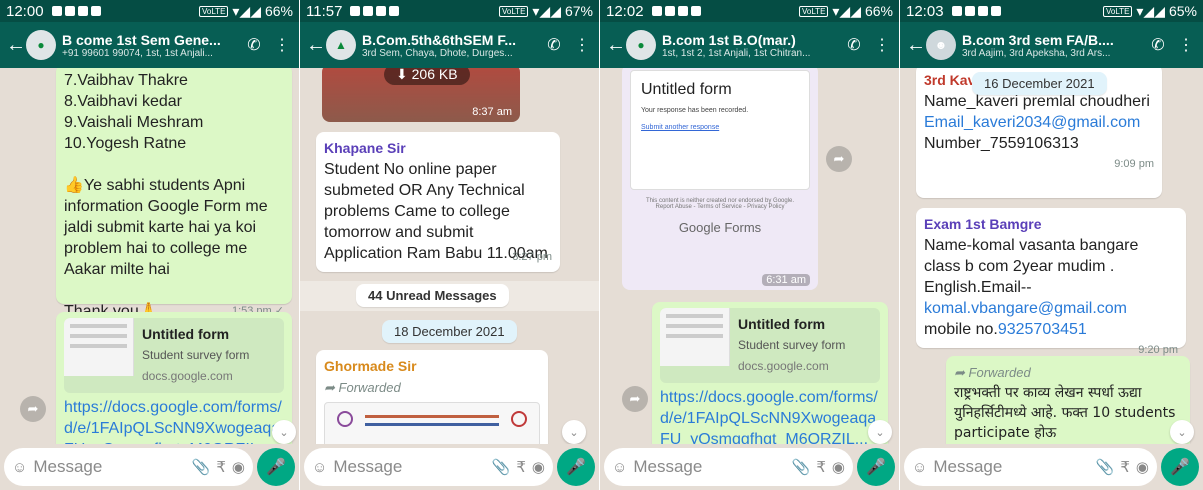  What do you see at coordinates (1051, 308) in the screenshot?
I see `email-link: komal.vbangare@gmail.com` at bounding box center [1051, 308].